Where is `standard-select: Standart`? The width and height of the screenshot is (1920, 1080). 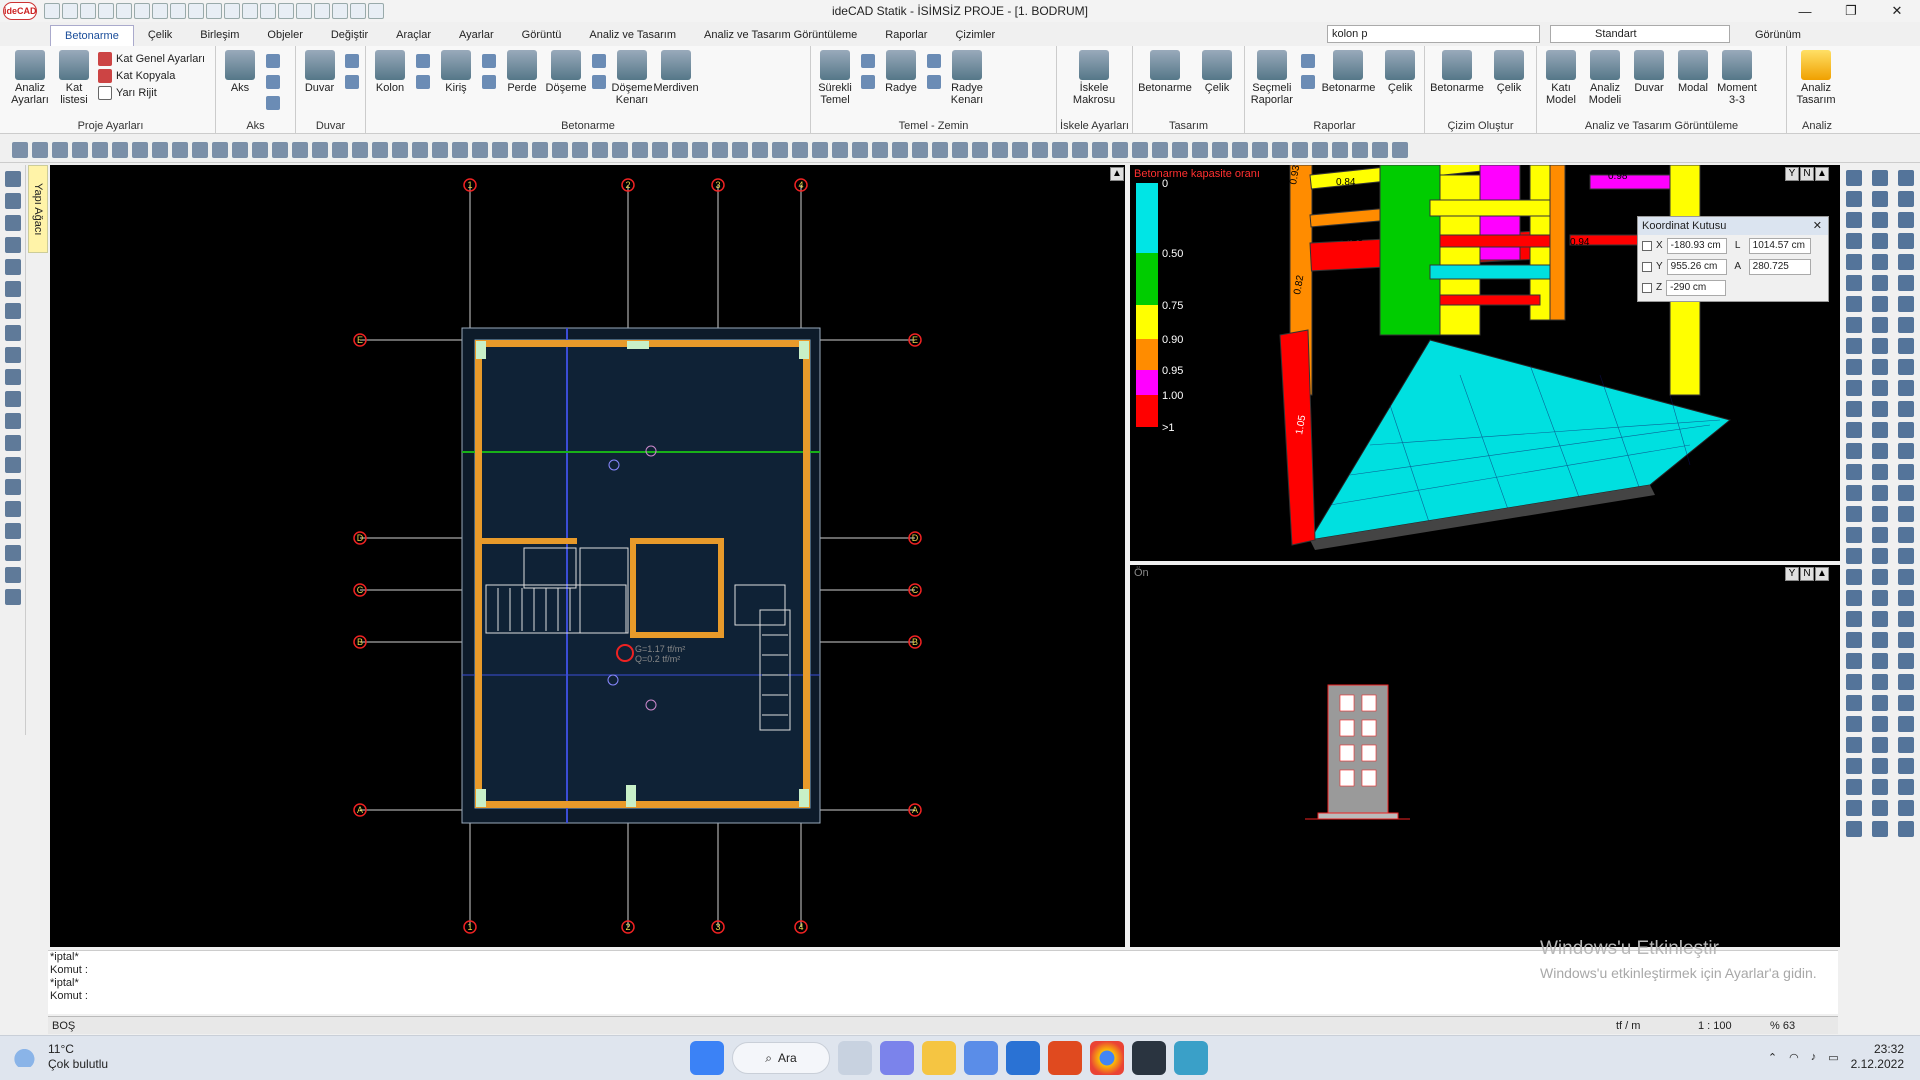
standard-select: Standart is located at coordinates (1640, 34).